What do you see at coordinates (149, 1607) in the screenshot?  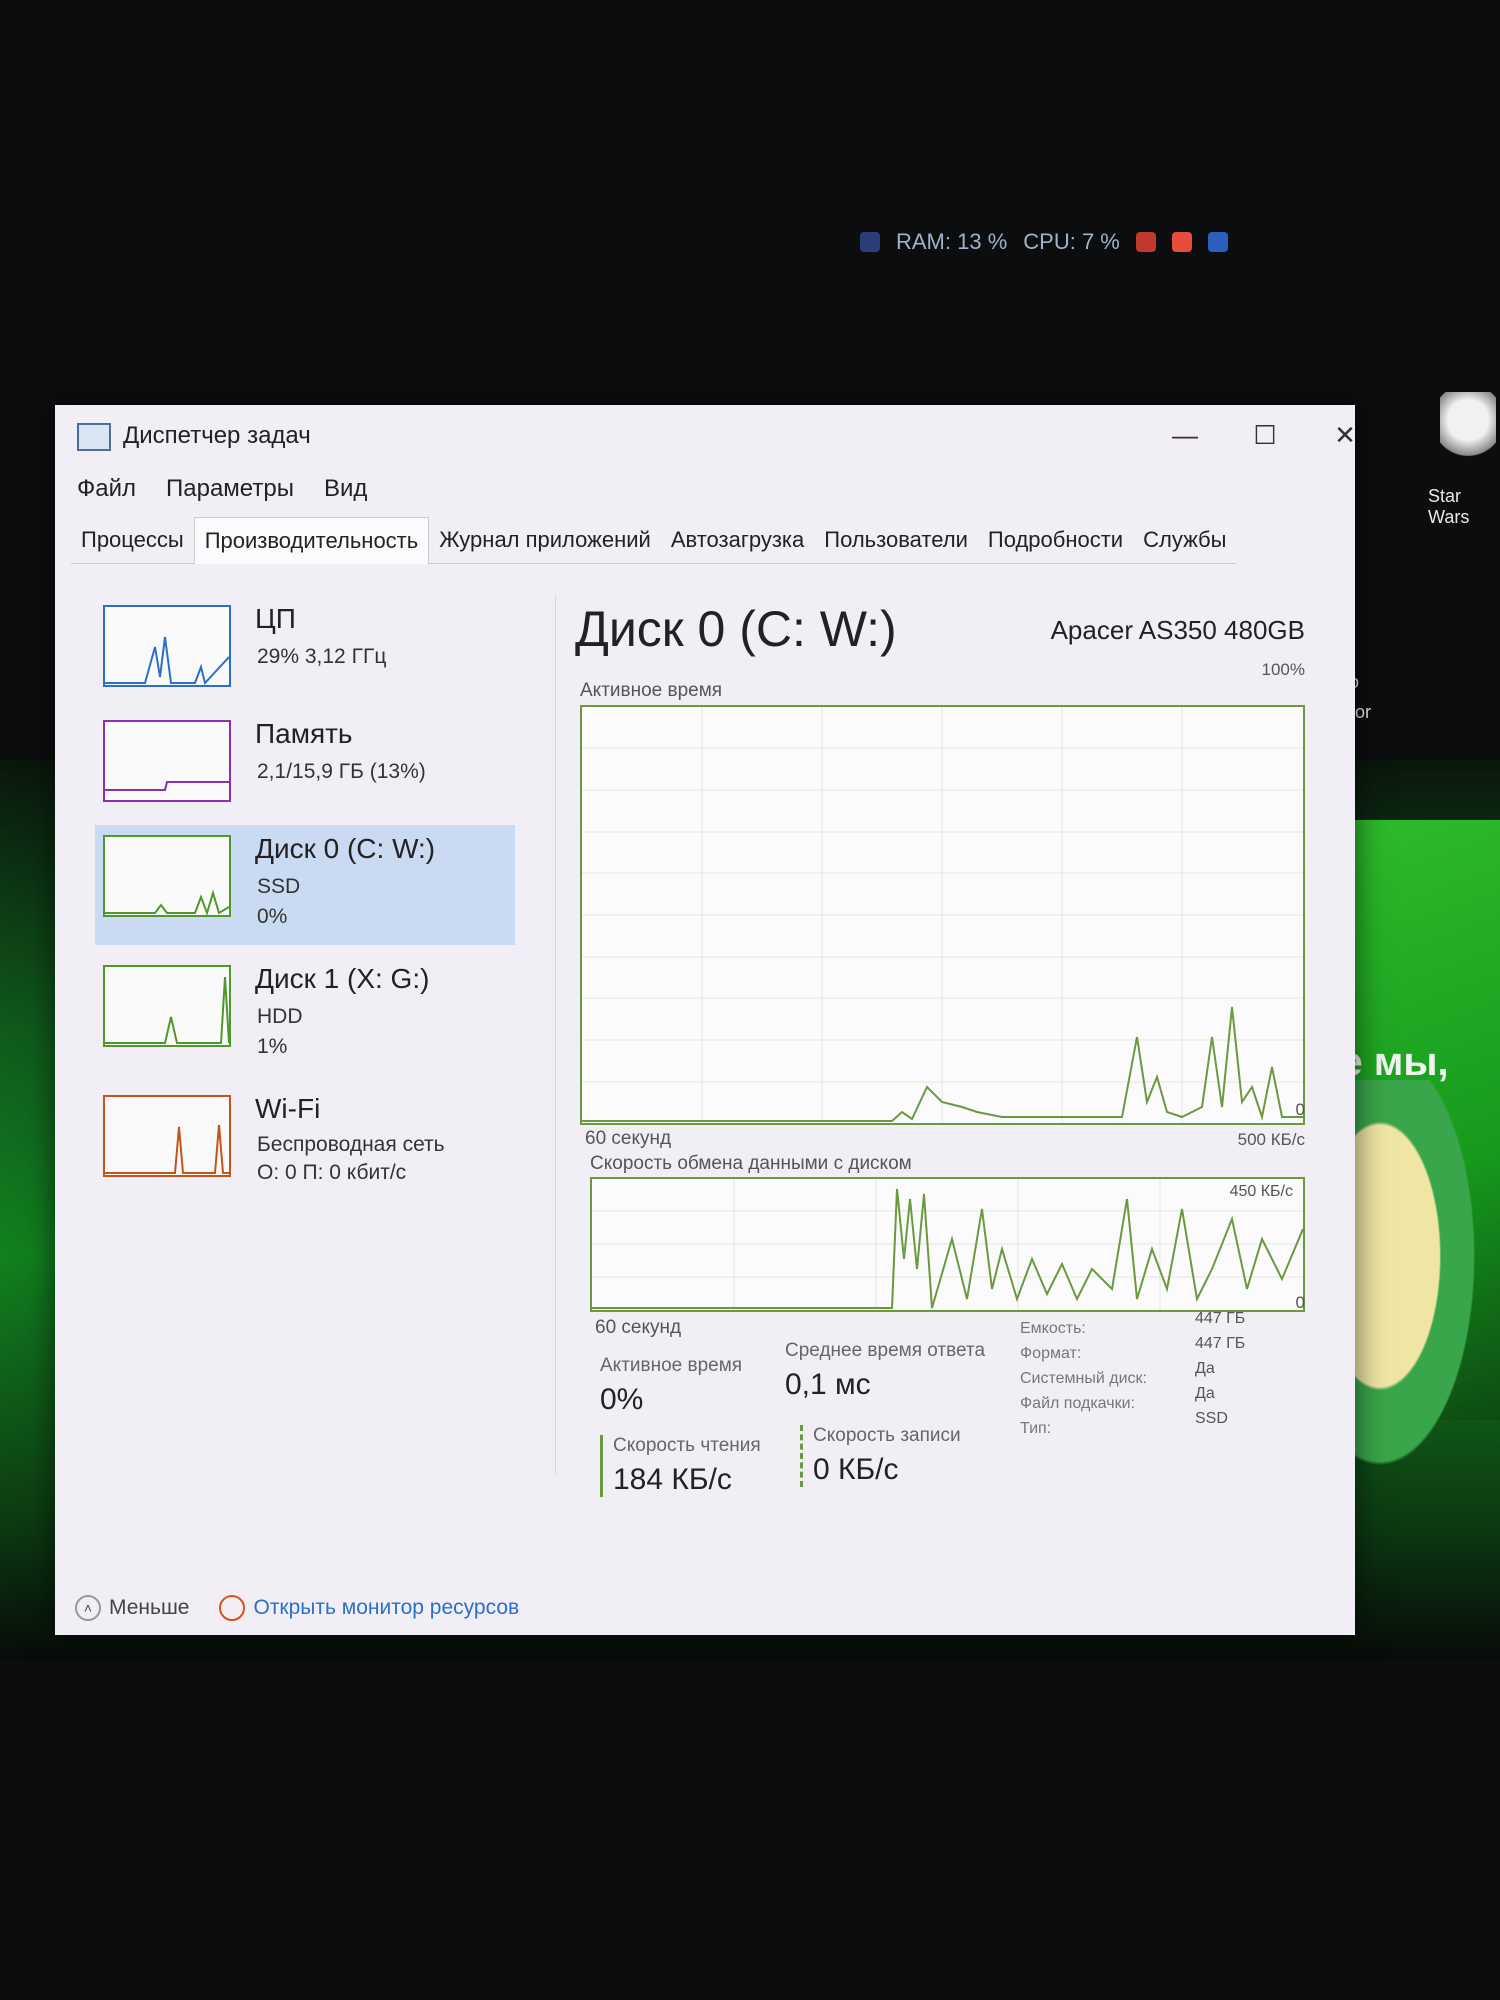 I see `fewer-details-label: Меньше` at bounding box center [149, 1607].